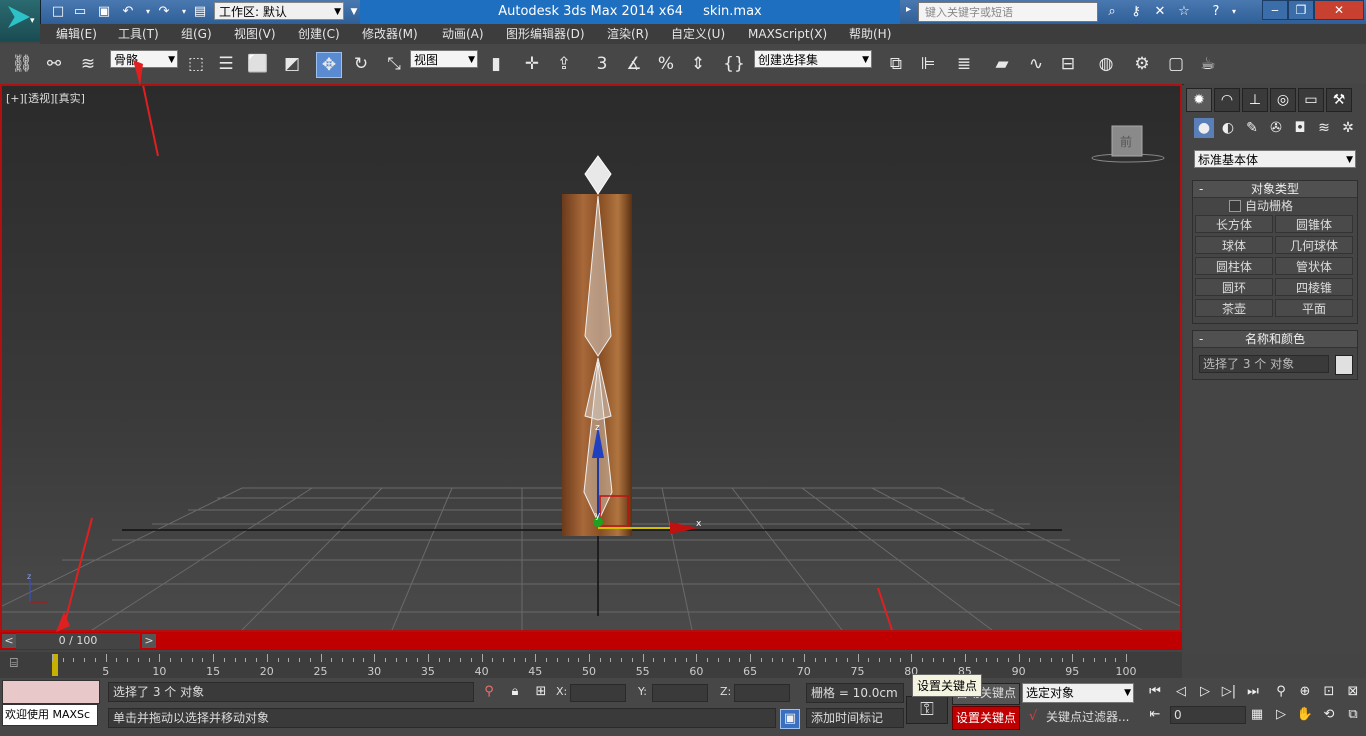  I want to click on percent-snap-icon: %, so click(666, 64).